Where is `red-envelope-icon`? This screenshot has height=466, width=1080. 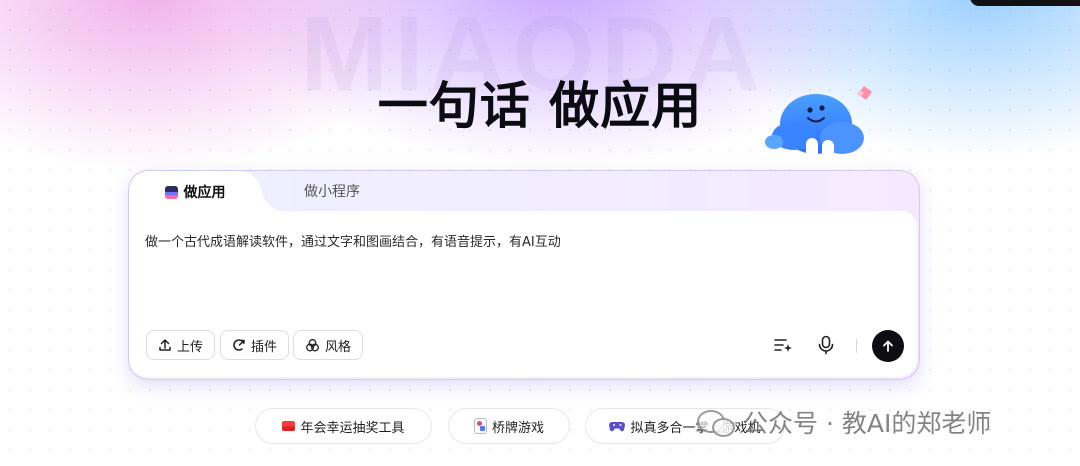
red-envelope-icon is located at coordinates (289, 426).